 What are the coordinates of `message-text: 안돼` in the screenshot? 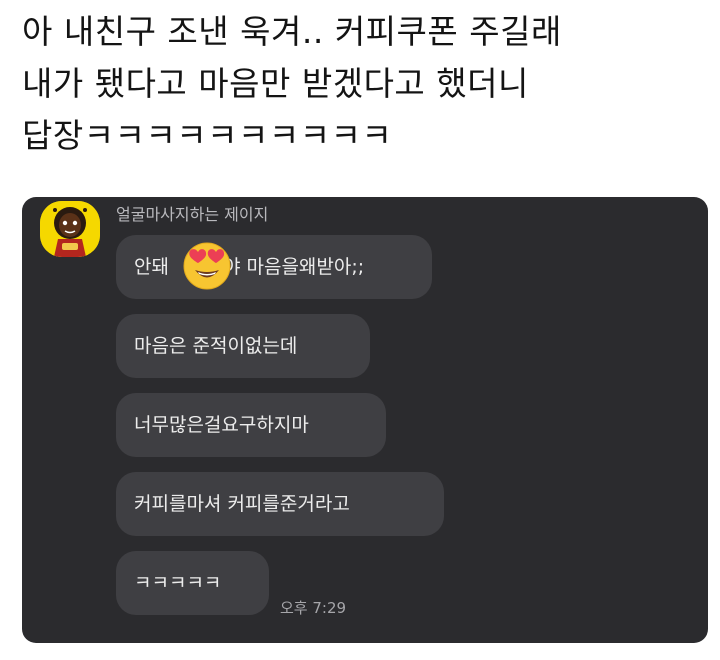 It's located at (151, 267).